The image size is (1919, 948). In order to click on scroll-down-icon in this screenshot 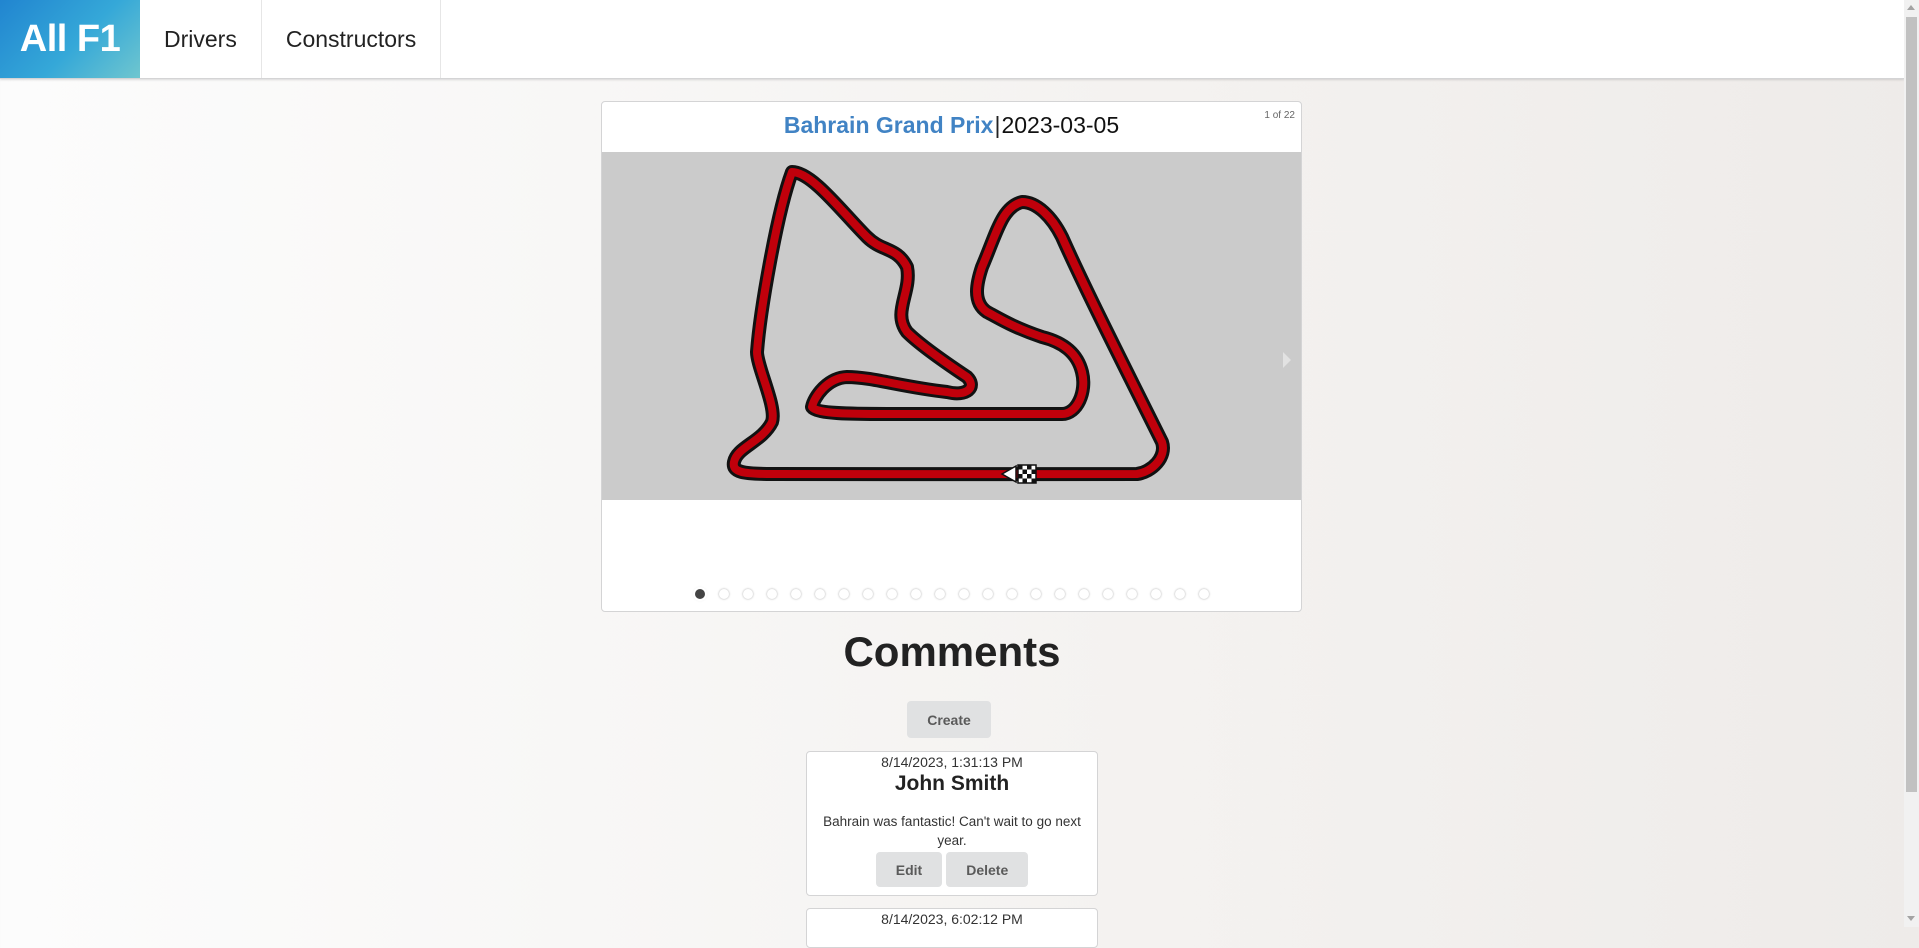, I will do `click(1911, 918)`.